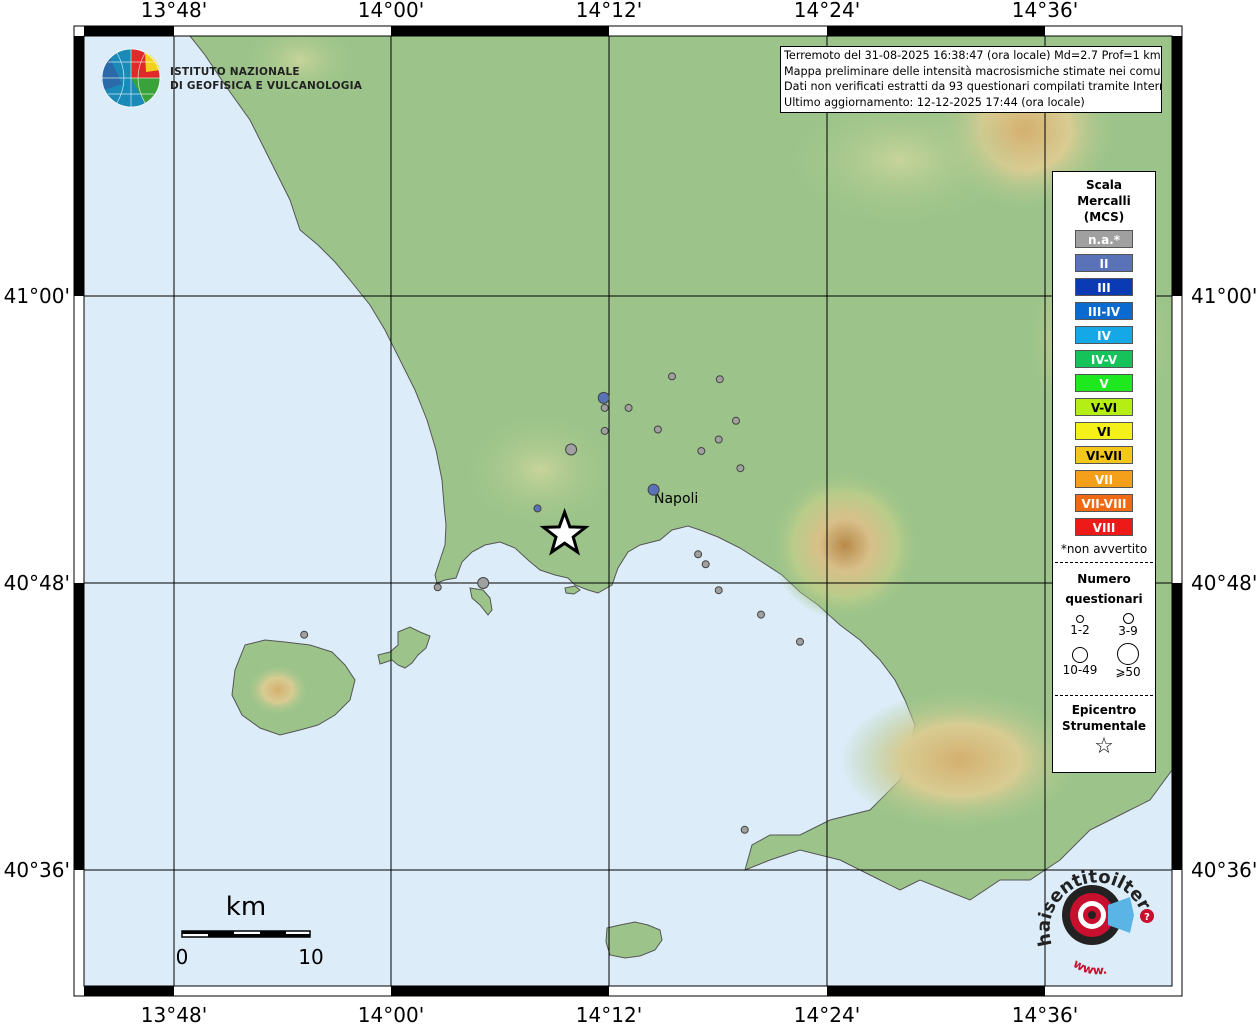  What do you see at coordinates (1223, 296) in the screenshot?
I see `lat-tick-1-right: 41°00'` at bounding box center [1223, 296].